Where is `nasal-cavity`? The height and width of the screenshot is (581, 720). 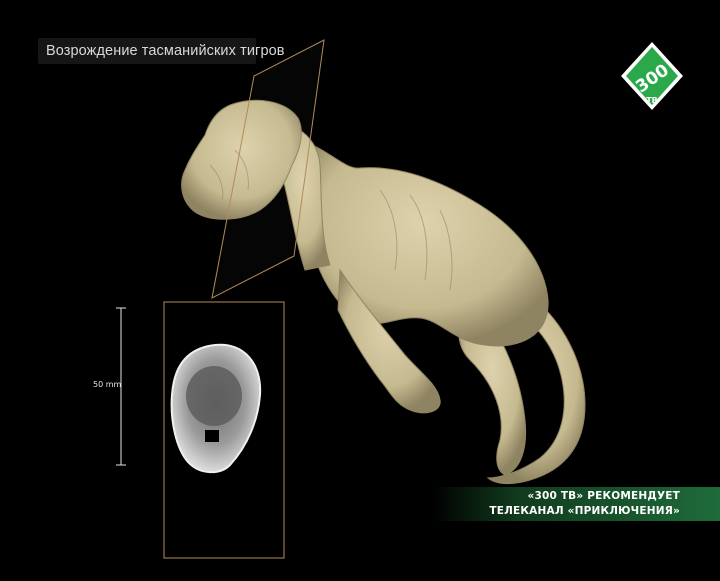 nasal-cavity is located at coordinates (212, 436).